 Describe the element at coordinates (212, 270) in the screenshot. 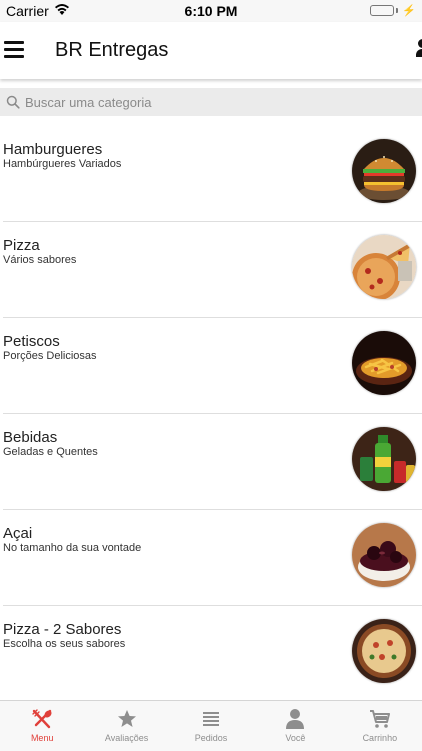

I see `category-item-pizza: Pizza Vários sabores` at that location.